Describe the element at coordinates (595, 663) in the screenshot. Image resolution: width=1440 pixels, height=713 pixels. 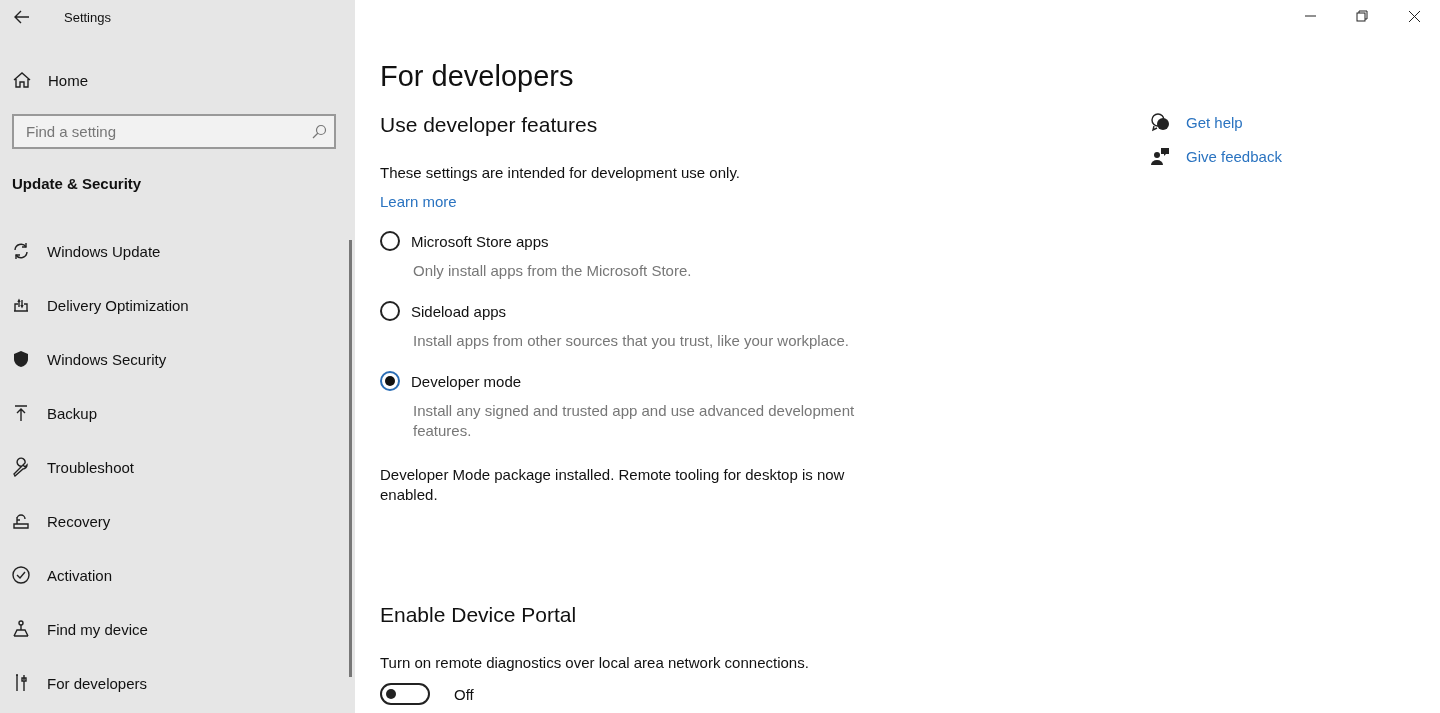
I see `portal-description: Turn on remote diagnostics over local area network connections.` at that location.